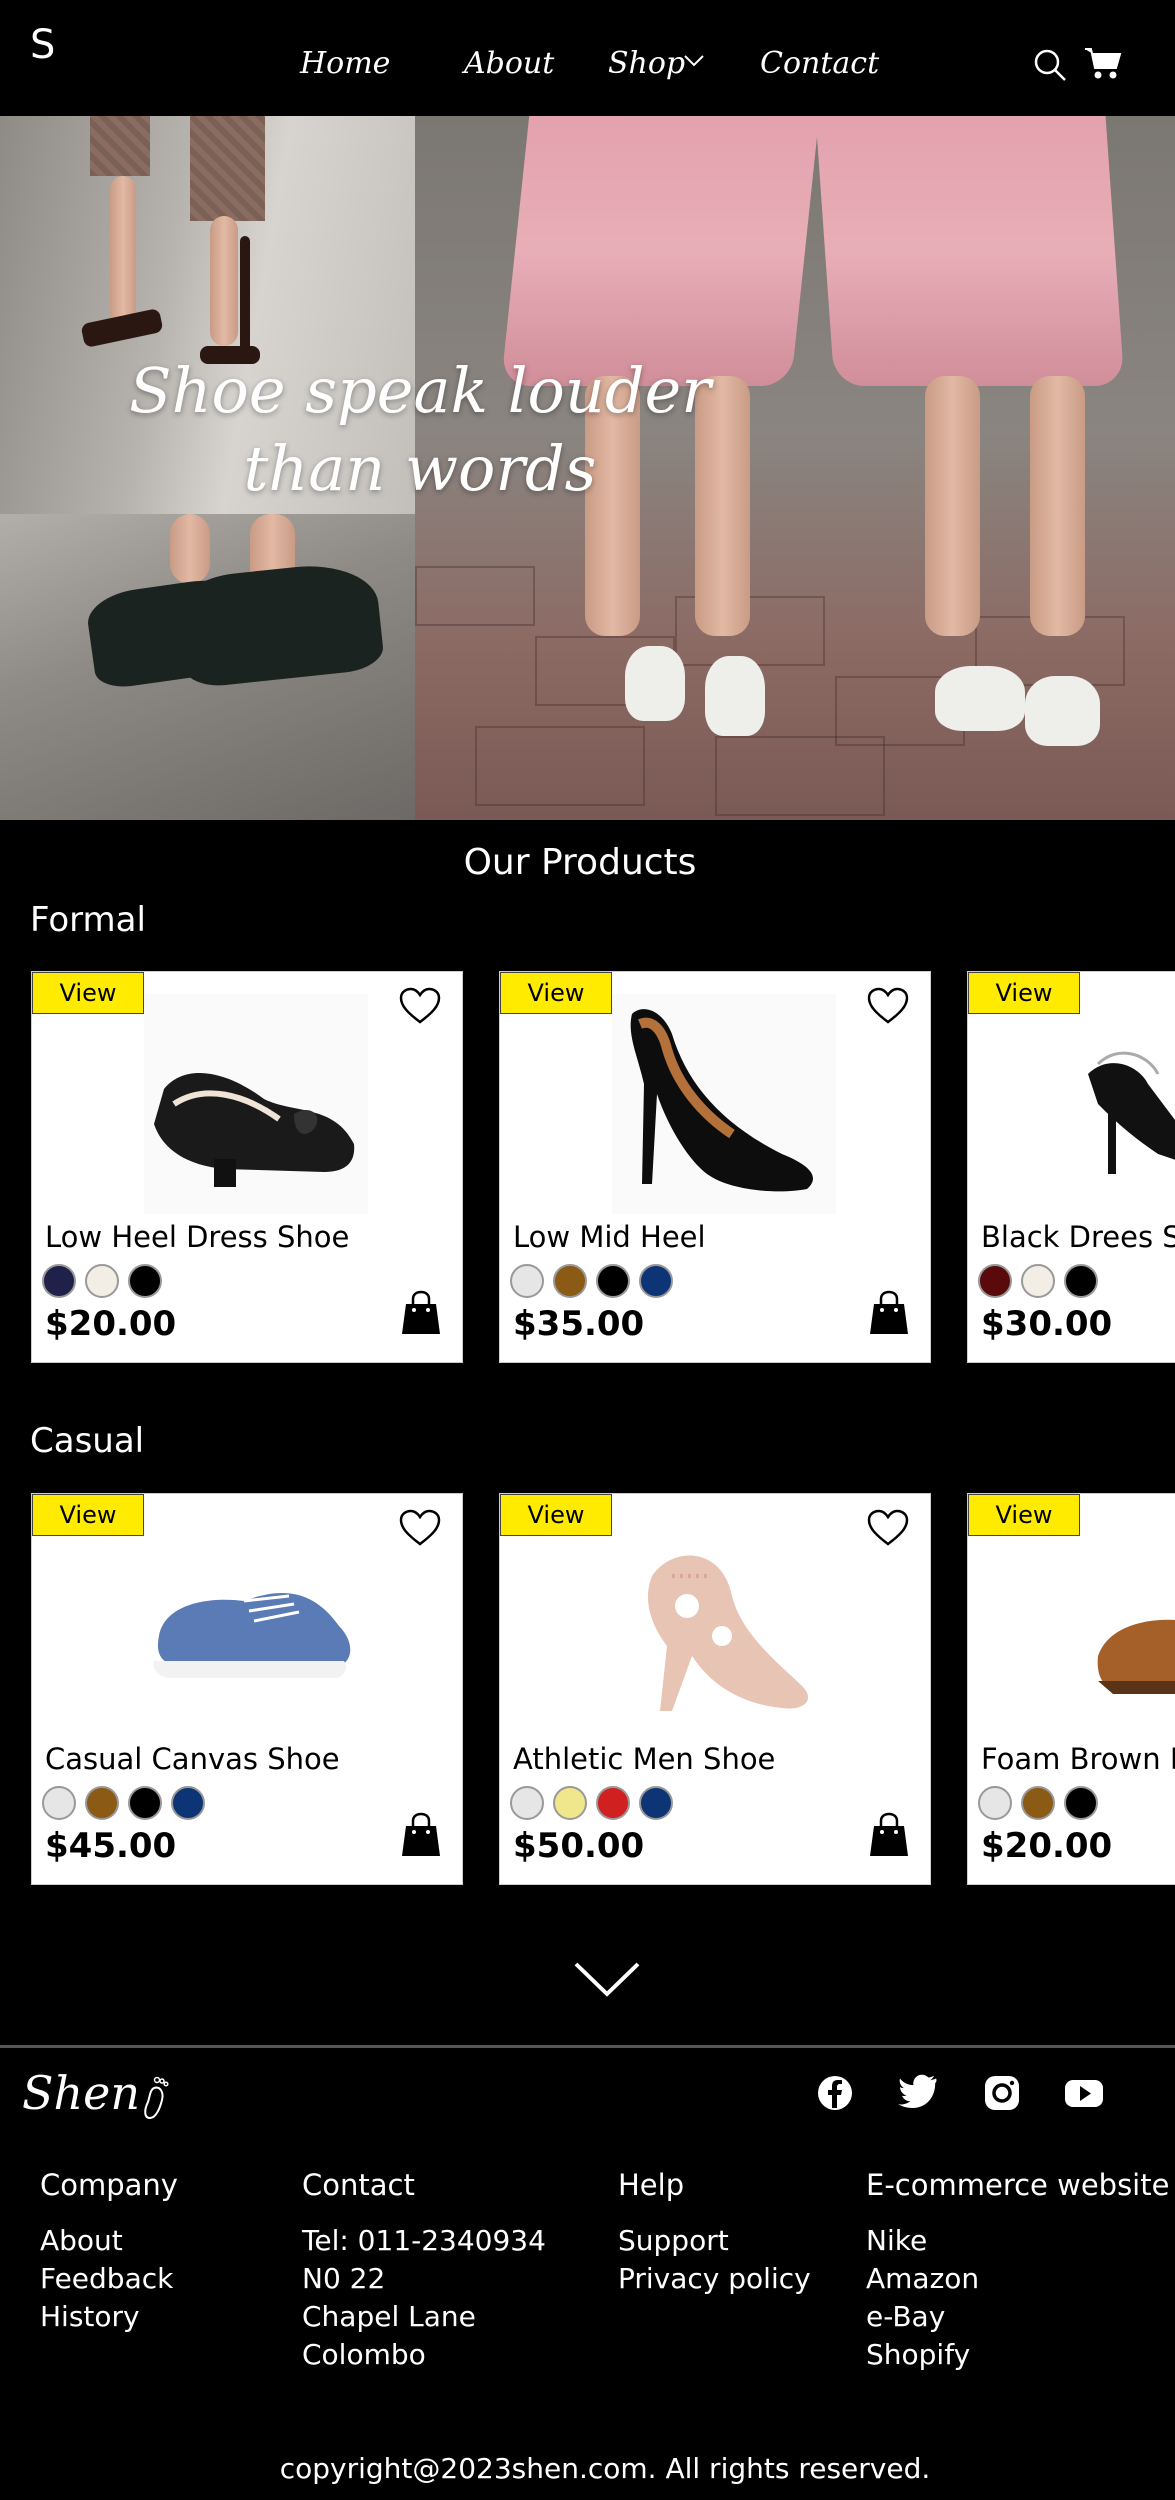 The image size is (1175, 2500). Describe the element at coordinates (1047, 1846) in the screenshot. I see `product-price: $20.00` at that location.